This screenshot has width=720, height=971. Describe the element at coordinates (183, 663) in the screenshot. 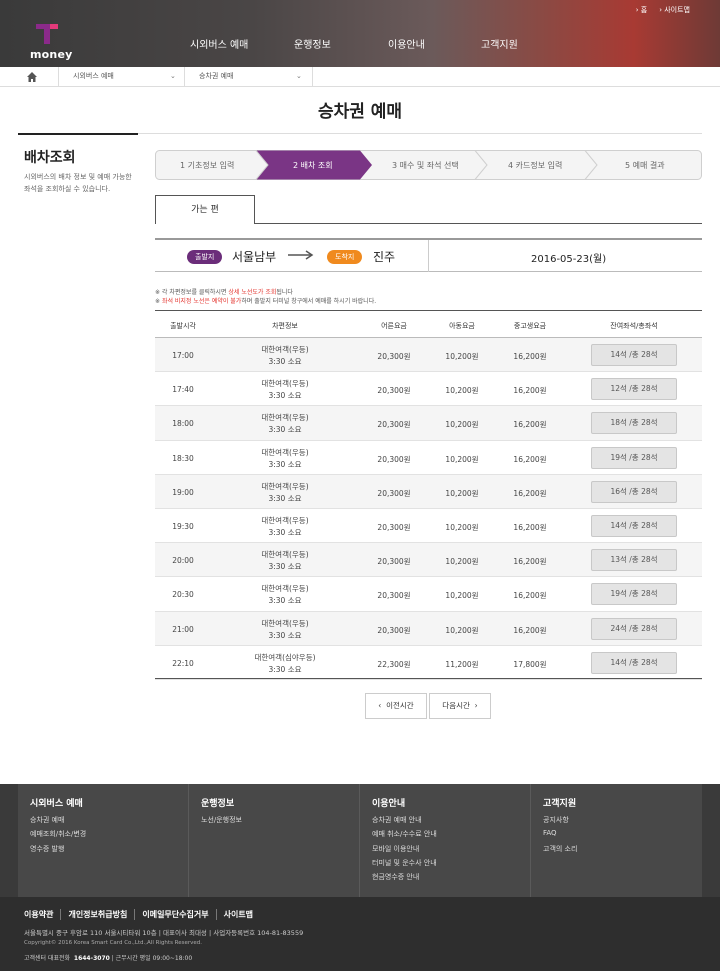

I see `departure-time: 22:10` at that location.